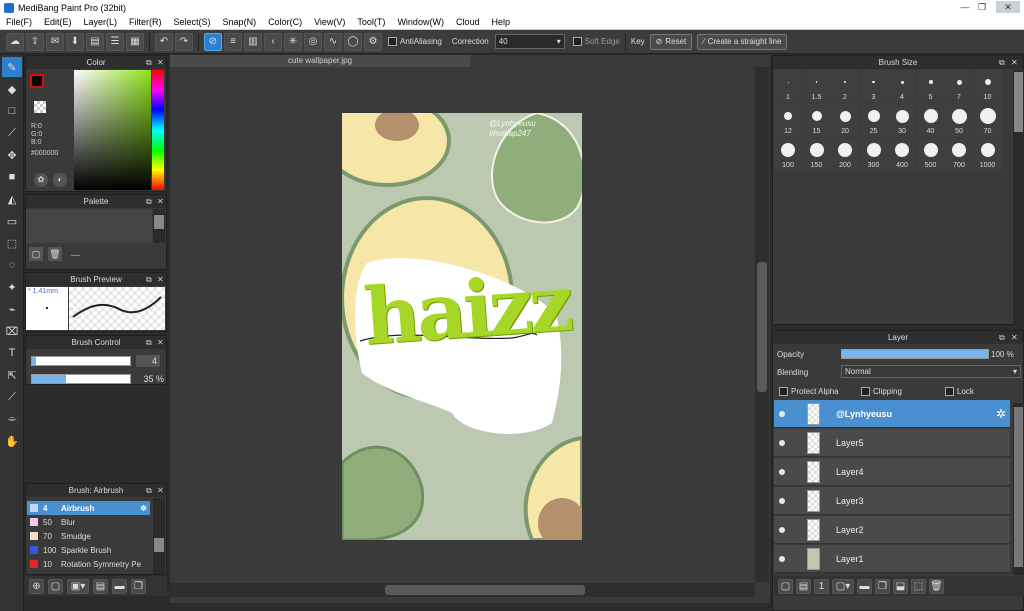 The height and width of the screenshot is (611, 1024). Describe the element at coordinates (112, 130) in the screenshot. I see `color-saturation-square` at that location.